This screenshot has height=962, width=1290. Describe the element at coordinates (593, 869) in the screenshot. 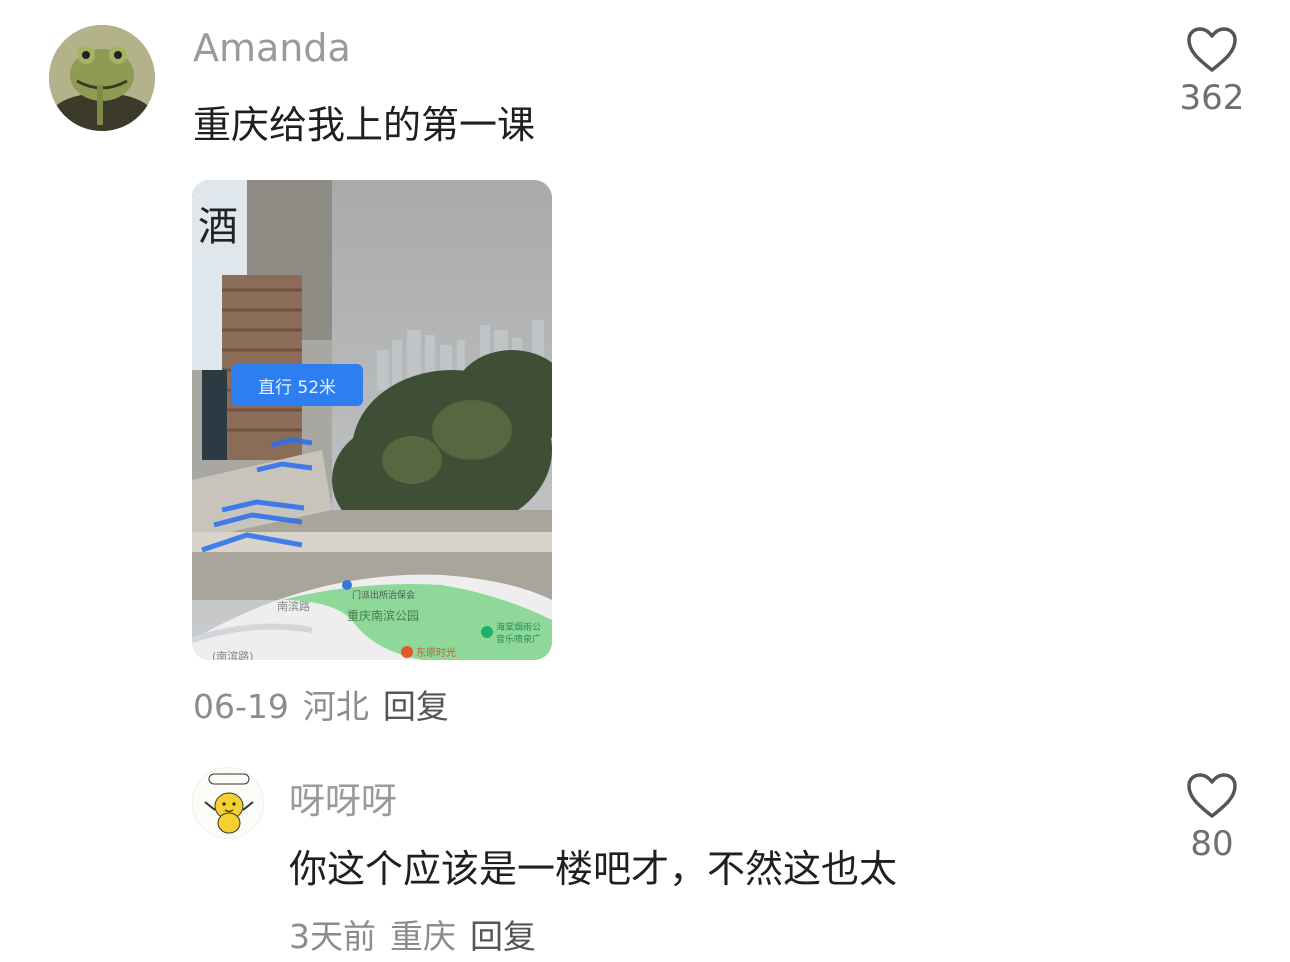

I see `comment-text: 你这个应该是一楼吧才，不然这也太` at that location.